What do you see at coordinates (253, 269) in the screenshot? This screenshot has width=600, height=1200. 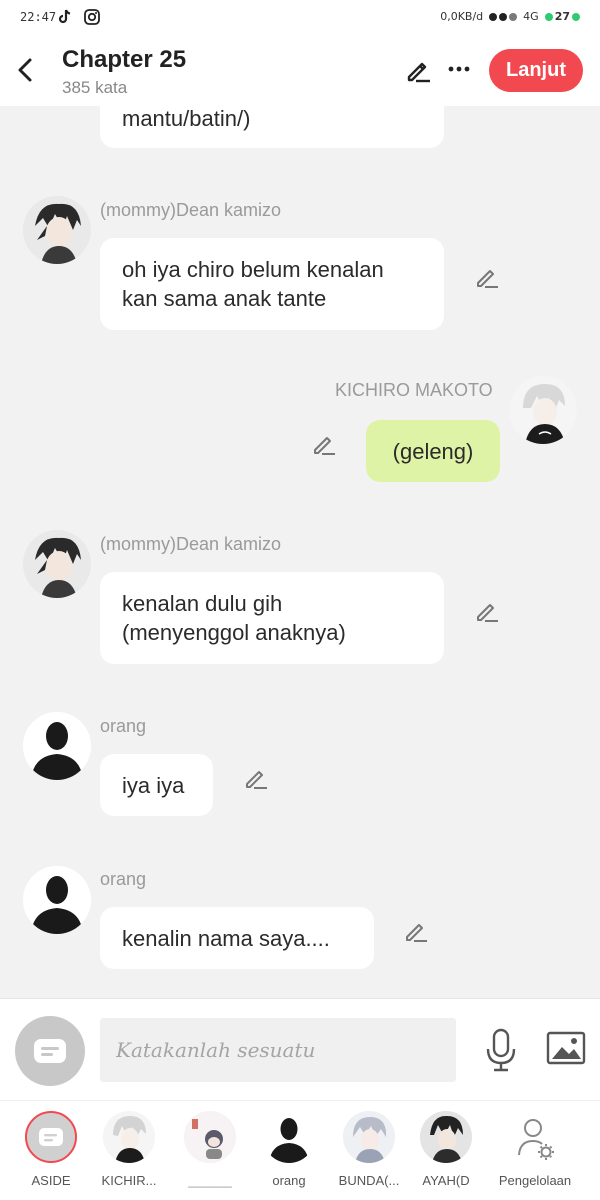 I see `message-line: oh iya chiro belum kenalan` at bounding box center [253, 269].